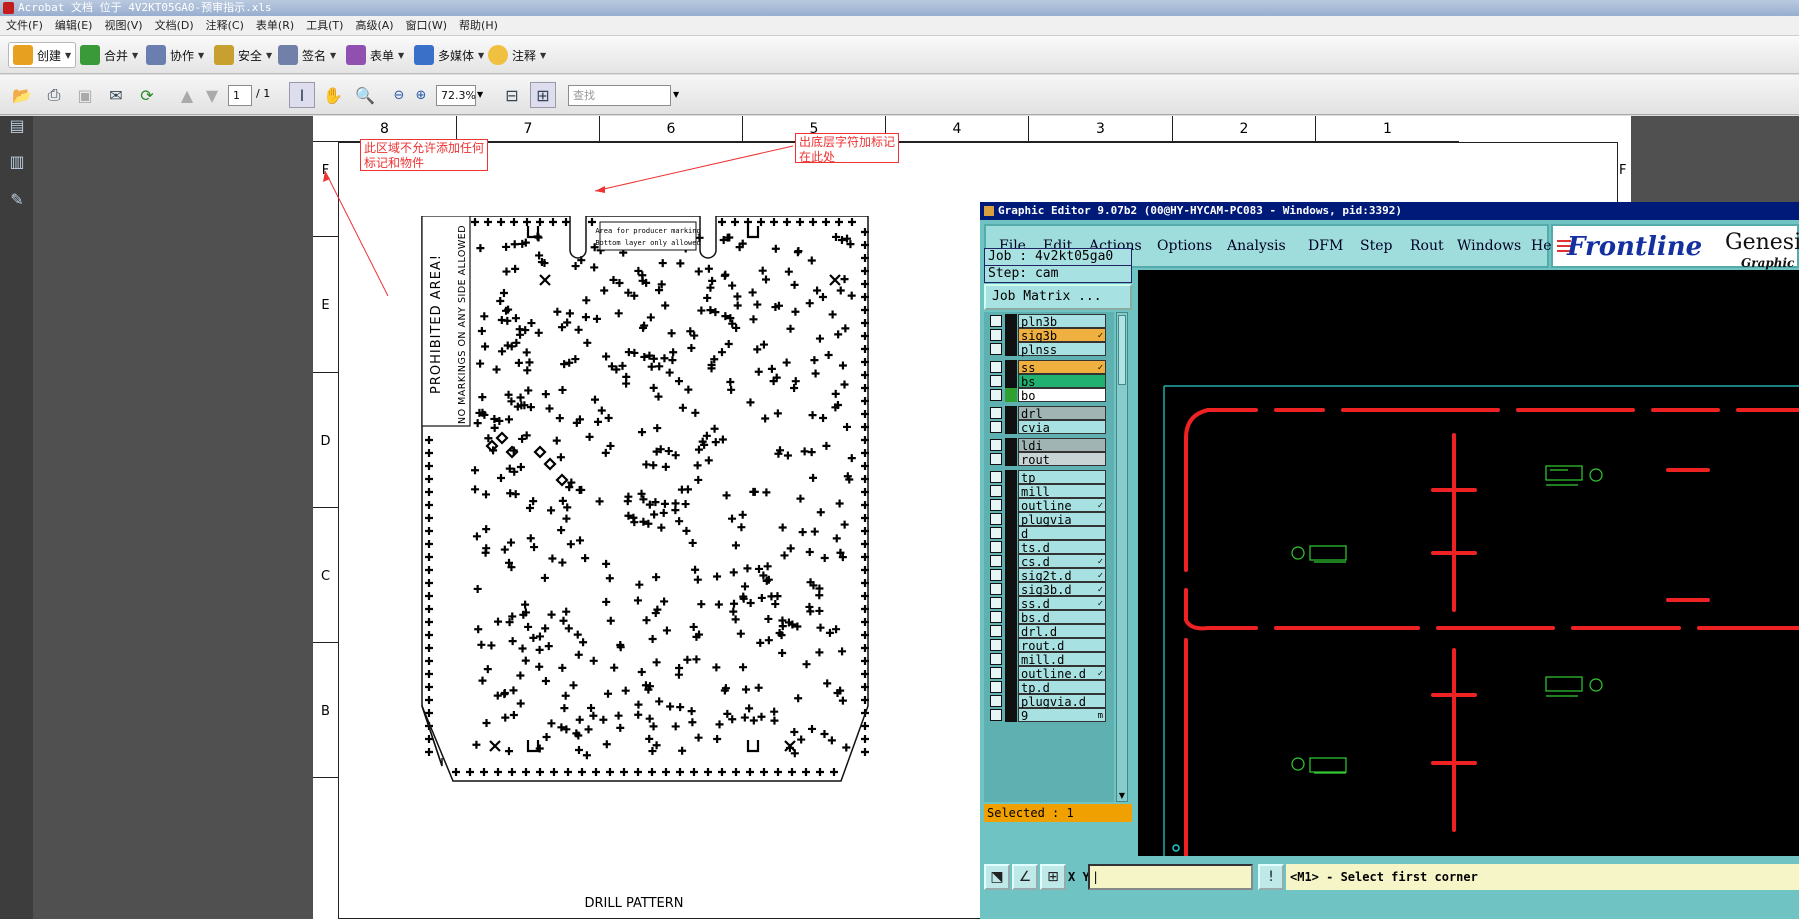 The height and width of the screenshot is (919, 1799). I want to click on layer-name: sig3b.d ✓, so click(1062, 589).